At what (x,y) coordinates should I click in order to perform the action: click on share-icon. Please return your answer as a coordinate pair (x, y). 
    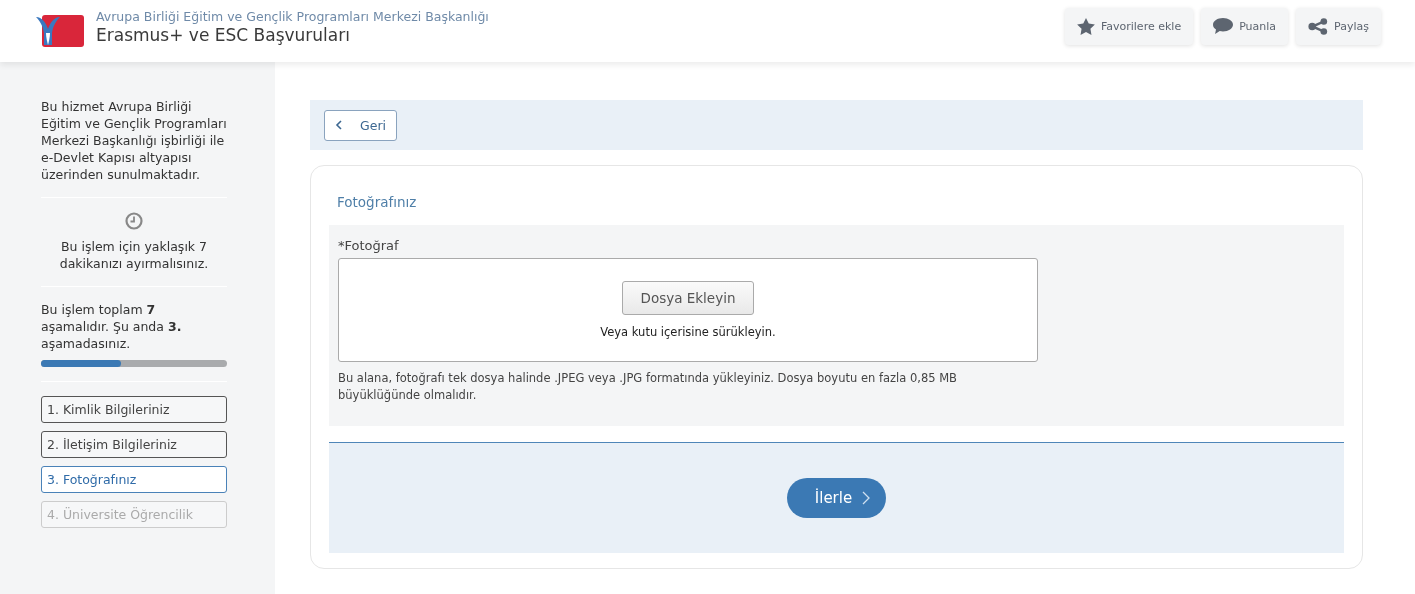
    Looking at the image, I should click on (1318, 26).